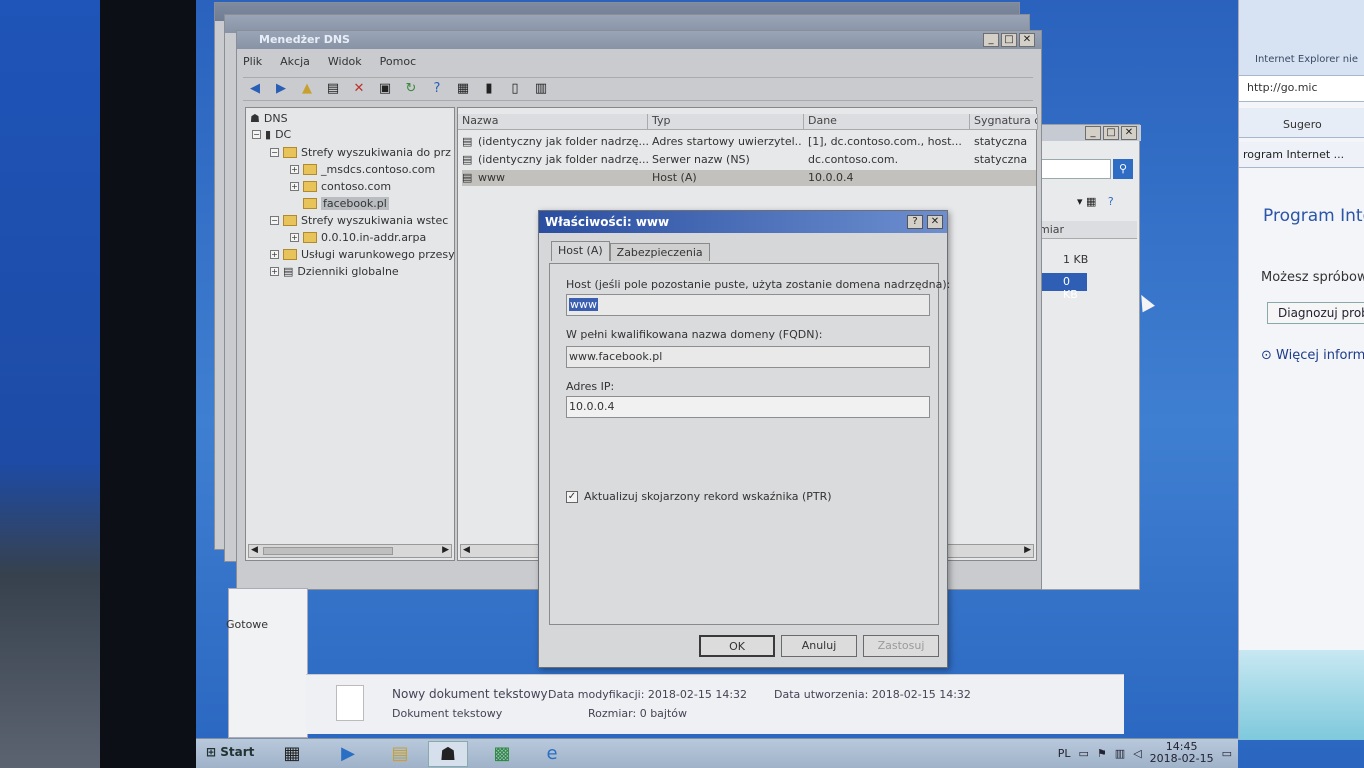  I want to click on ie-address-bar: http://go.mic, so click(1301, 89).